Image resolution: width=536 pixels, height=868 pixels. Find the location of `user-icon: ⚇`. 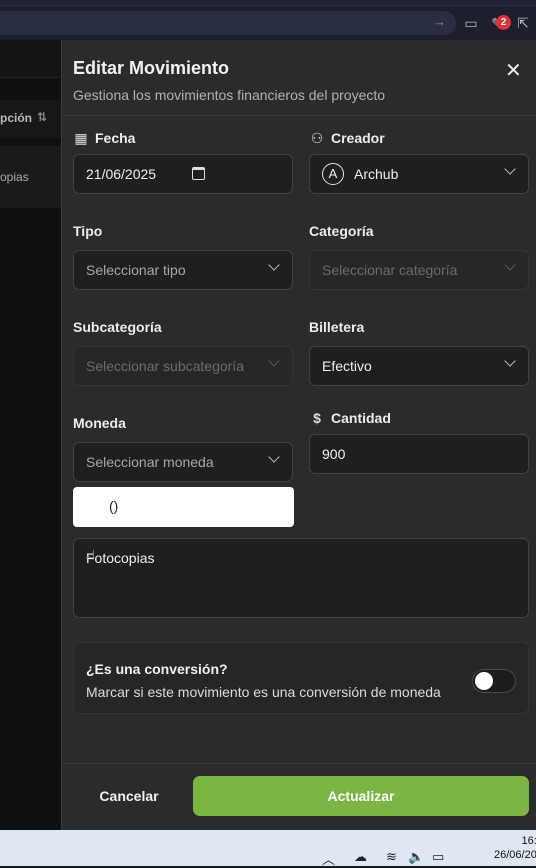

user-icon: ⚇ is located at coordinates (317, 138).